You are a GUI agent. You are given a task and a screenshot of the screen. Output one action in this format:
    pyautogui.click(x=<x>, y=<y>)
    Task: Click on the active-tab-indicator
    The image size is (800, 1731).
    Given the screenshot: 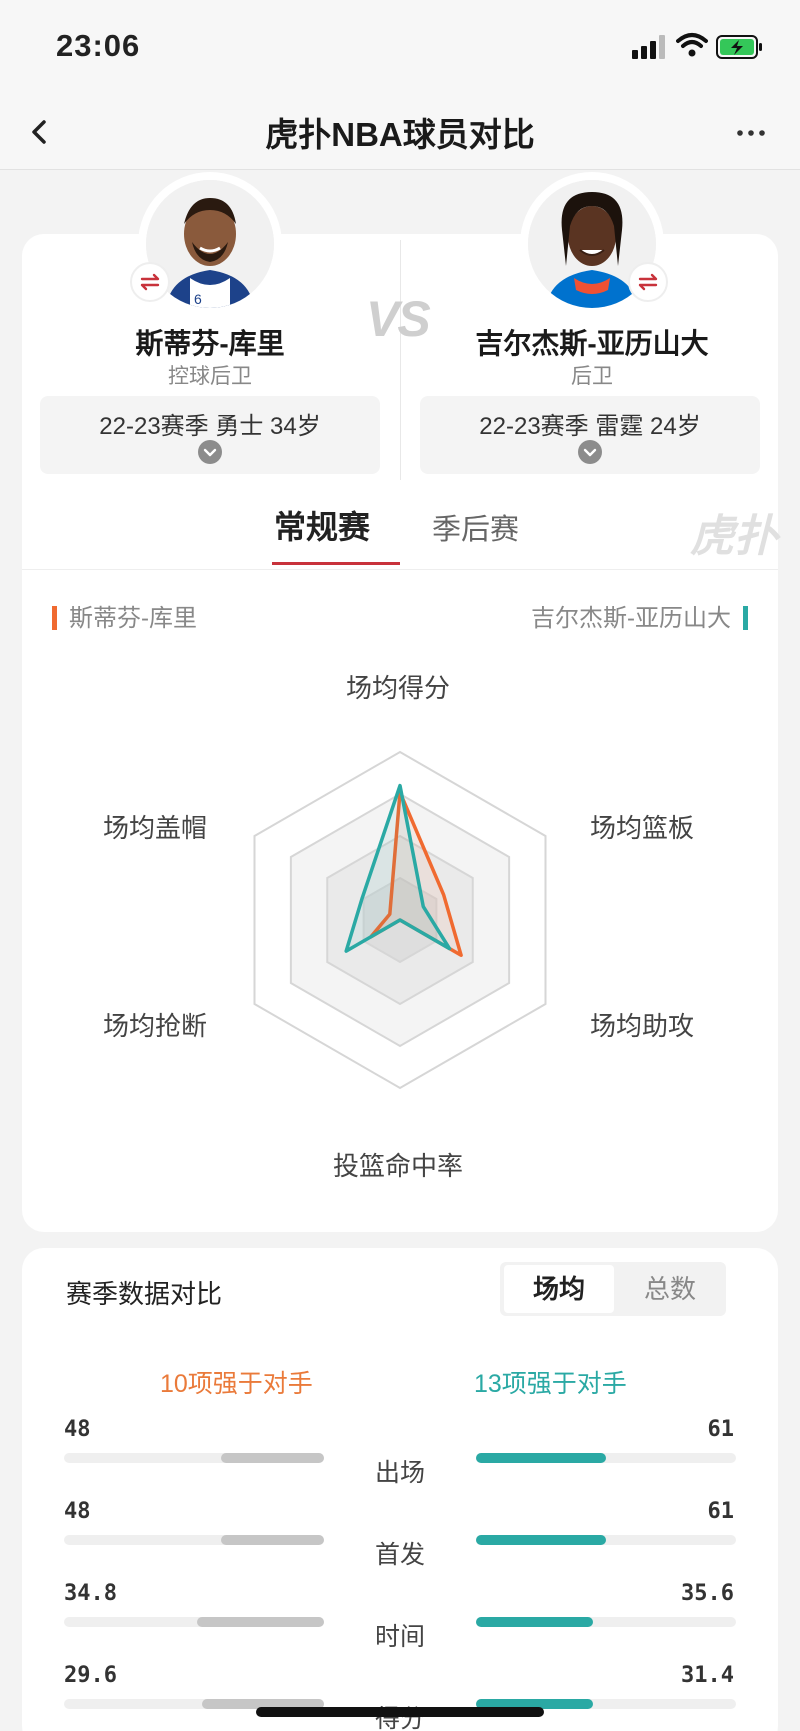 What is the action you would take?
    pyautogui.click(x=336, y=563)
    